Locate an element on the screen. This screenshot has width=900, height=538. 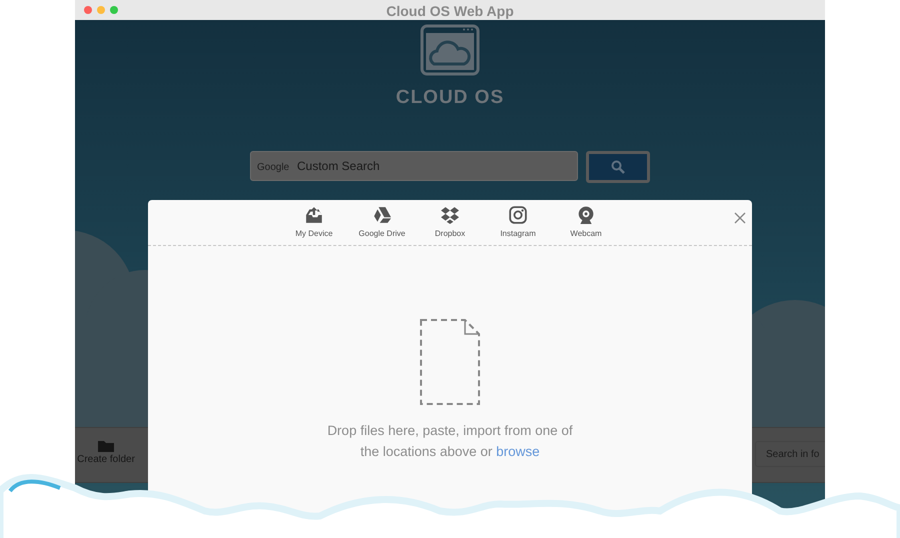
source-tab: Instagram is located at coordinates (518, 222).